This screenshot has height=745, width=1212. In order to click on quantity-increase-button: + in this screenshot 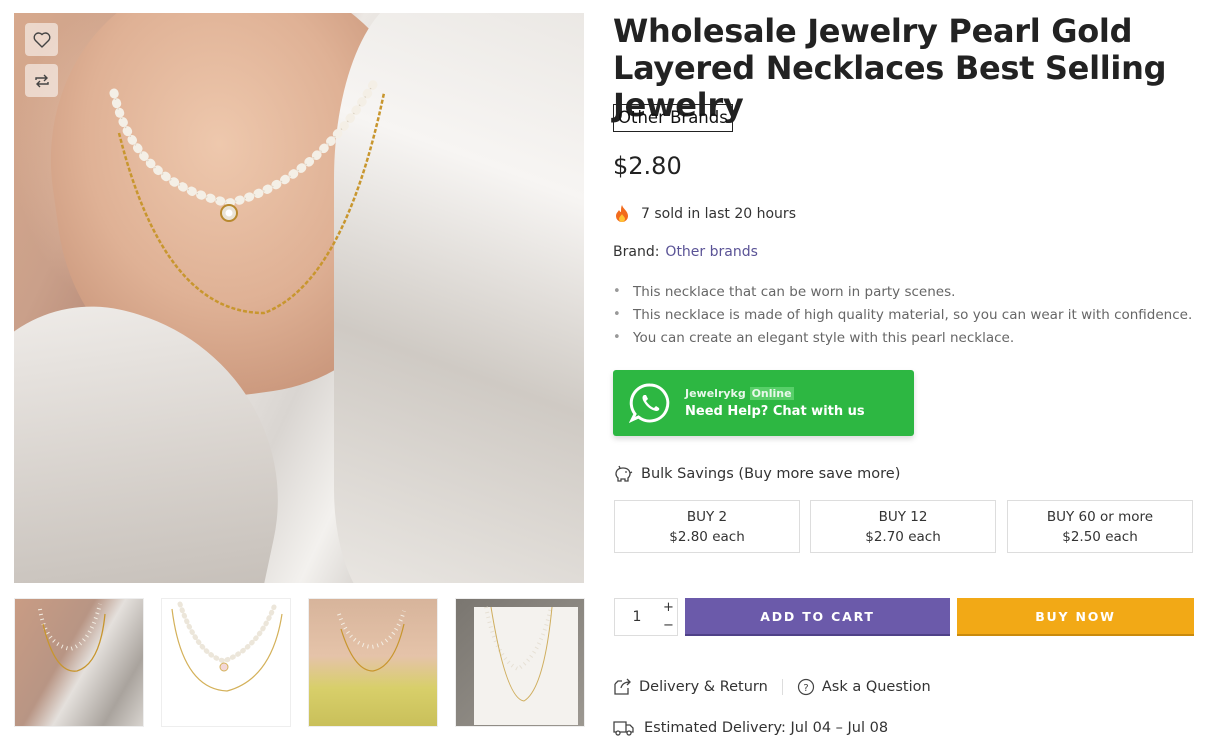, I will do `click(668, 608)`.